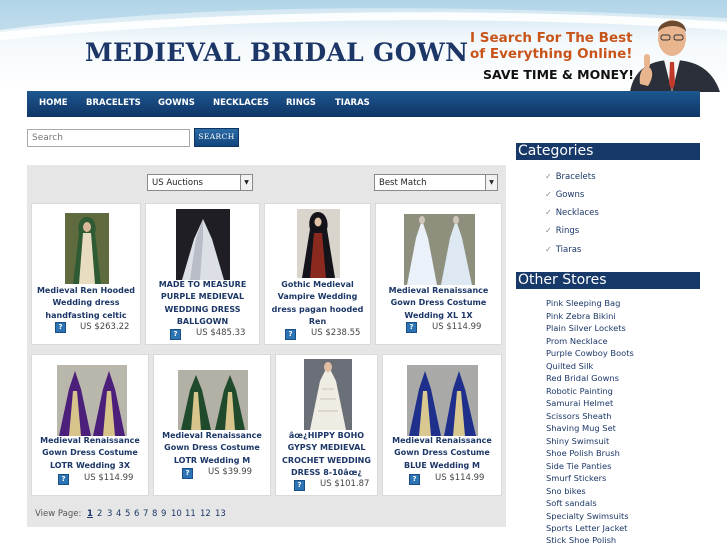  Describe the element at coordinates (569, 366) in the screenshot. I see `store-link: Quilted Silk` at that location.